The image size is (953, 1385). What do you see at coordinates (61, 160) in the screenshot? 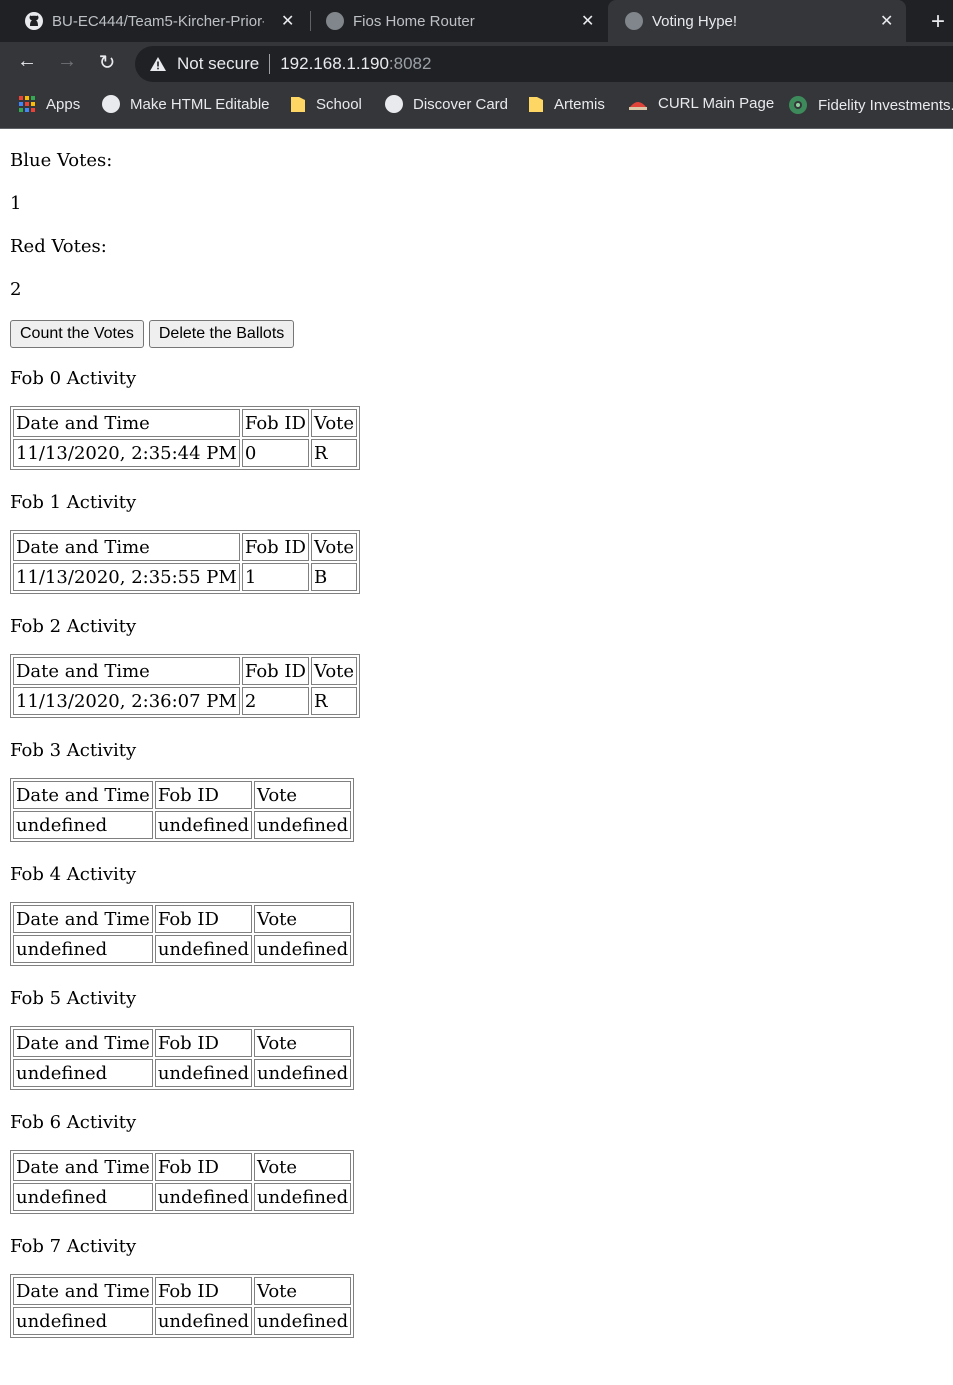
I see `blue-votes-label: Blue Votes:` at bounding box center [61, 160].